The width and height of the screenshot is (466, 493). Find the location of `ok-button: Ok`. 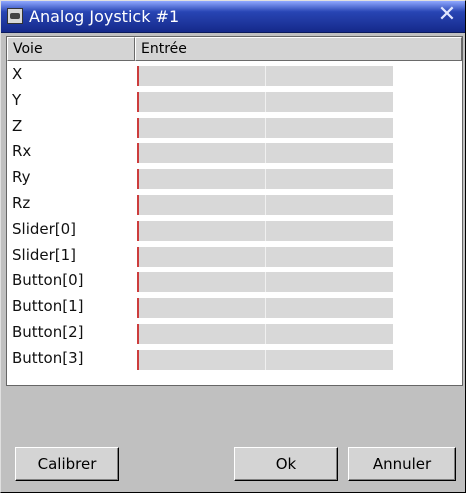

ok-button: Ok is located at coordinates (286, 464).